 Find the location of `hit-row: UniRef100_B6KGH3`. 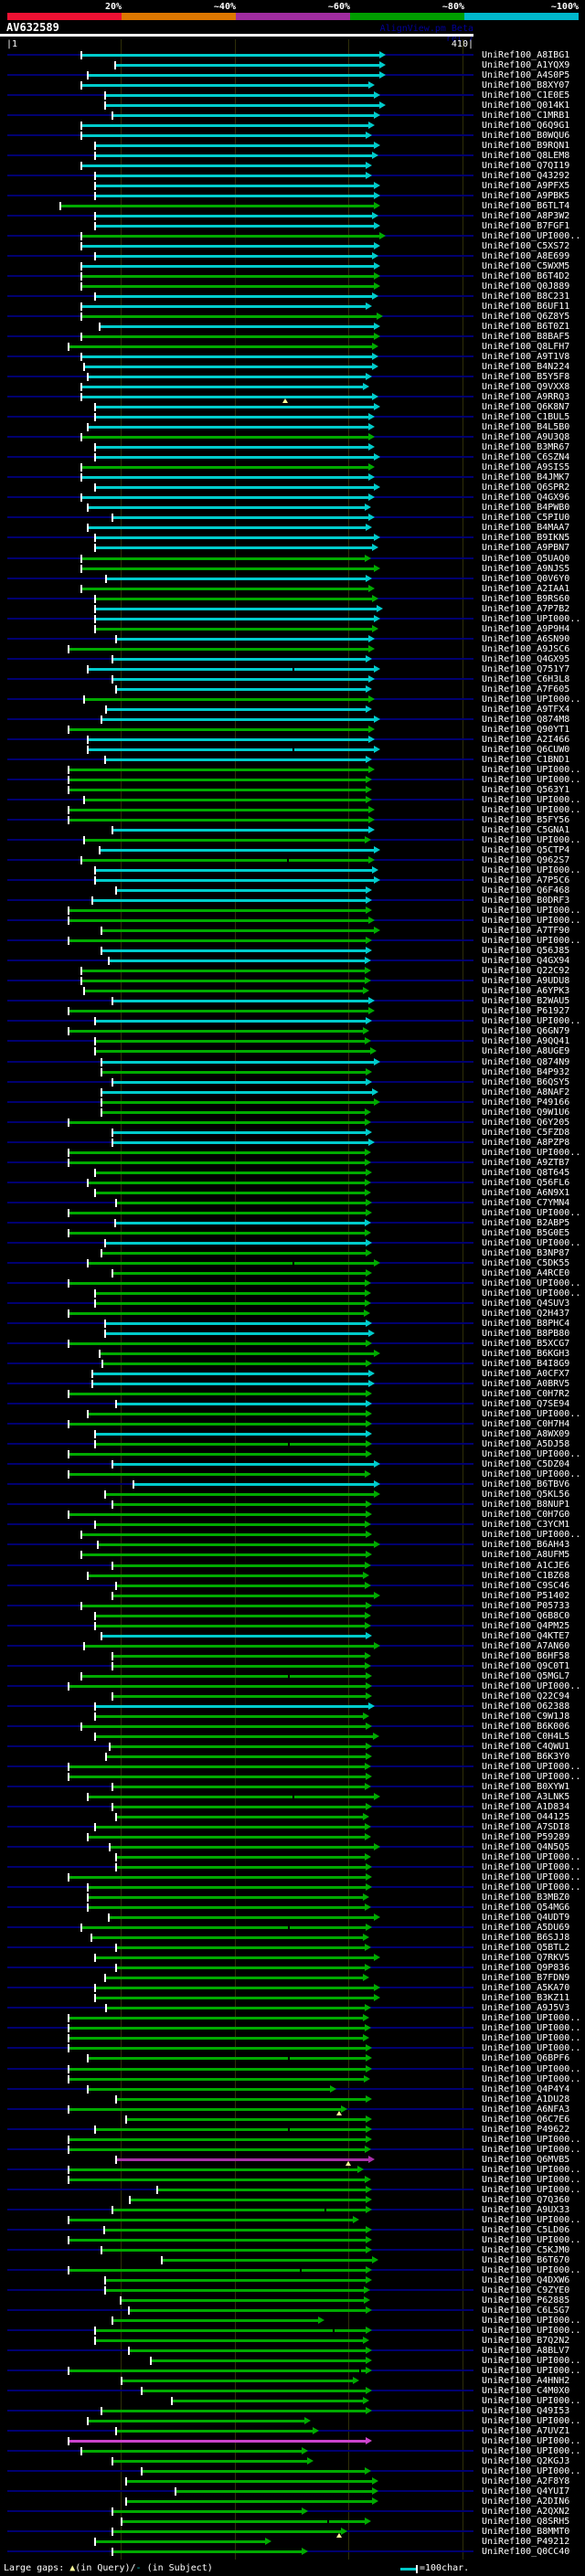

hit-row: UniRef100_B6KGH3 is located at coordinates (293, 1354).